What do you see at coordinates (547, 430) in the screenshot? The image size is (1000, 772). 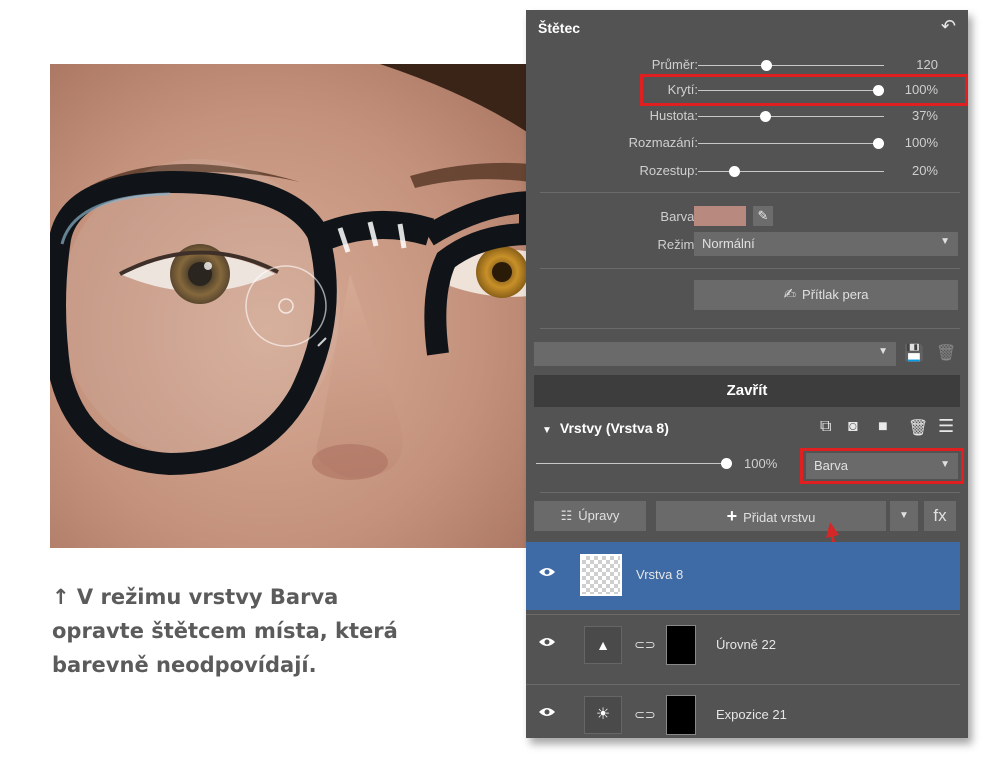 I see `collapse-icon: ▼` at bounding box center [547, 430].